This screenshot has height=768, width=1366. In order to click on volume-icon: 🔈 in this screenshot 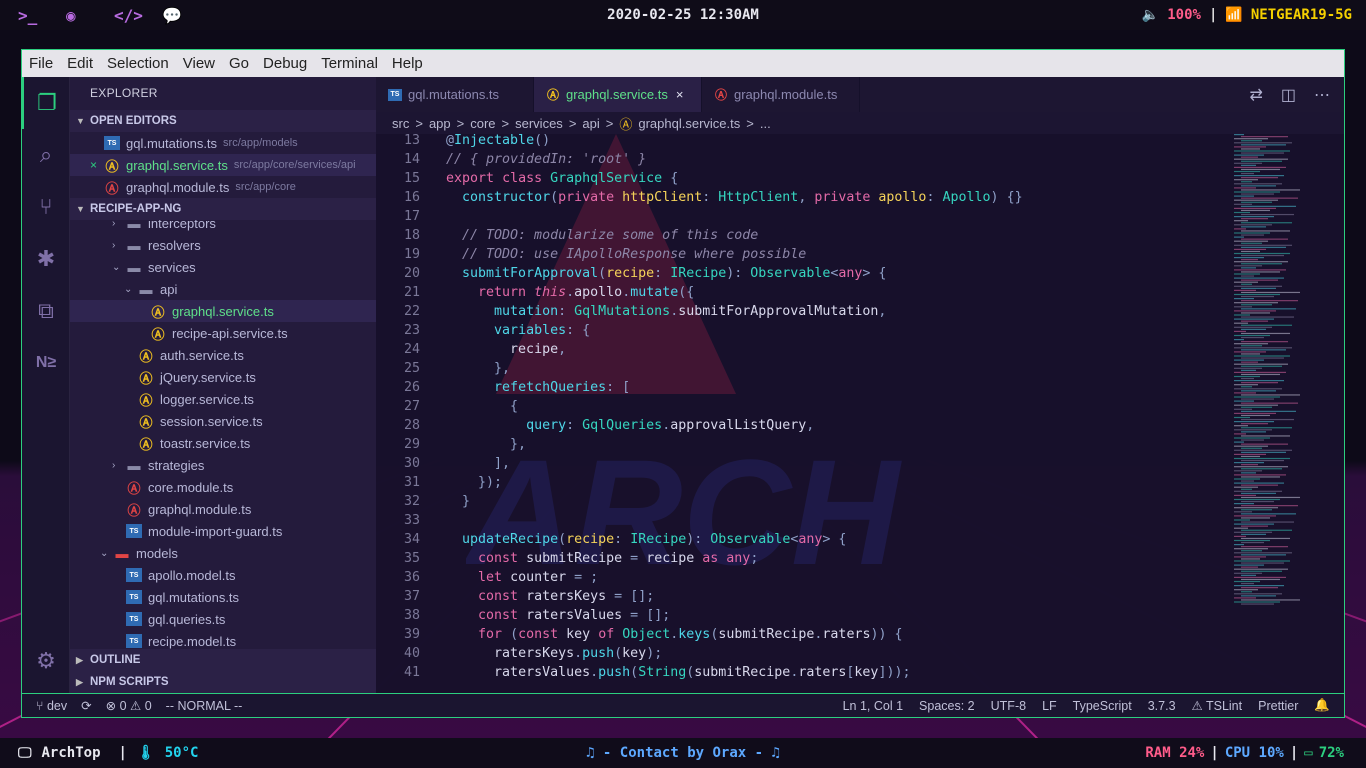, I will do `click(1150, 15)`.